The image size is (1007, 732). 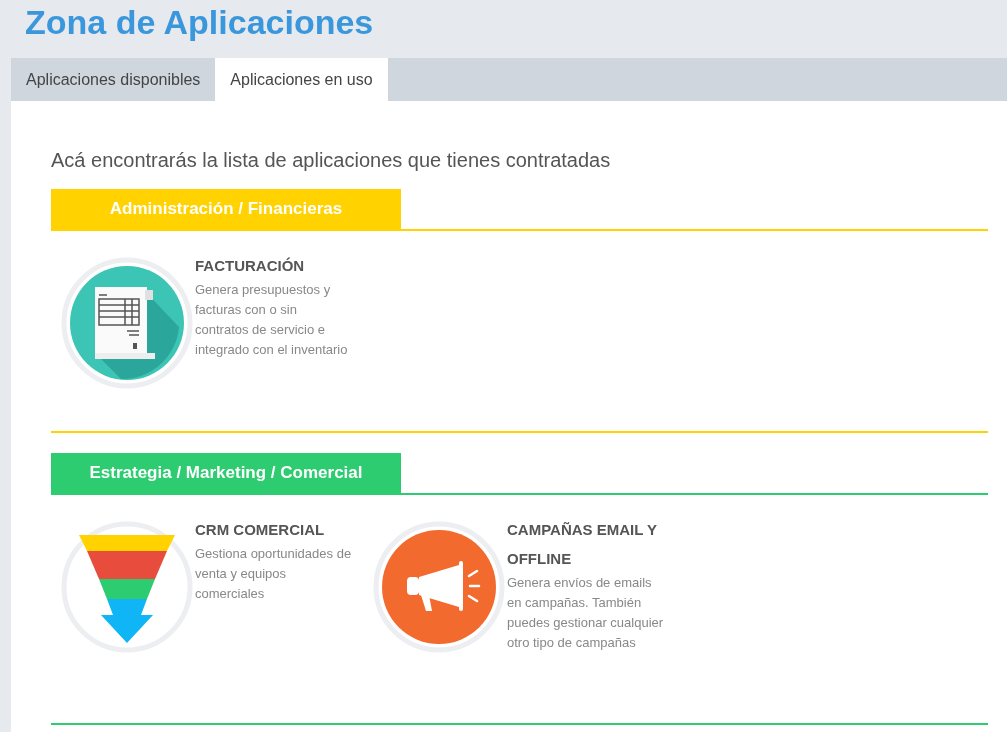 What do you see at coordinates (274, 574) in the screenshot?
I see `app-description: Gestiona oportunidades de venta y equipos comerciales` at bounding box center [274, 574].